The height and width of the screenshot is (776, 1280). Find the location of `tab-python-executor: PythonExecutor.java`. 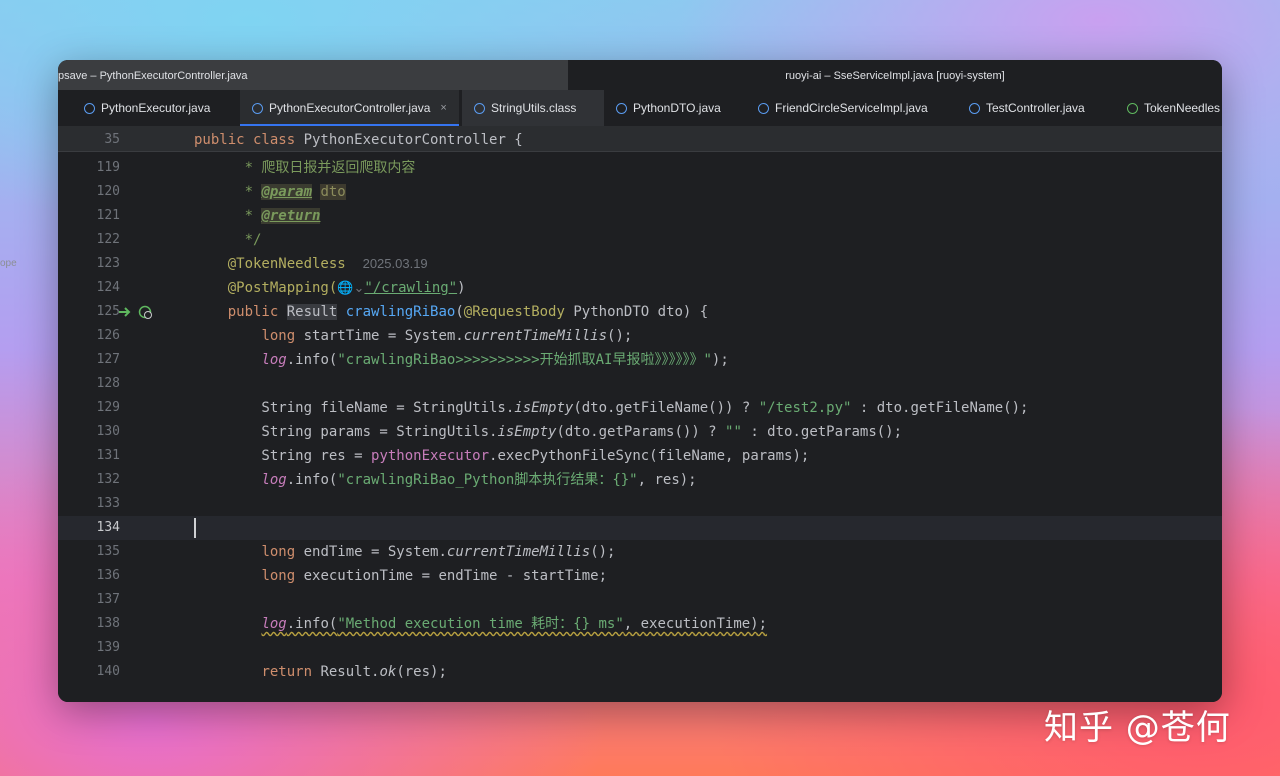

tab-python-executor: PythonExecutor.java is located at coordinates (147, 108).